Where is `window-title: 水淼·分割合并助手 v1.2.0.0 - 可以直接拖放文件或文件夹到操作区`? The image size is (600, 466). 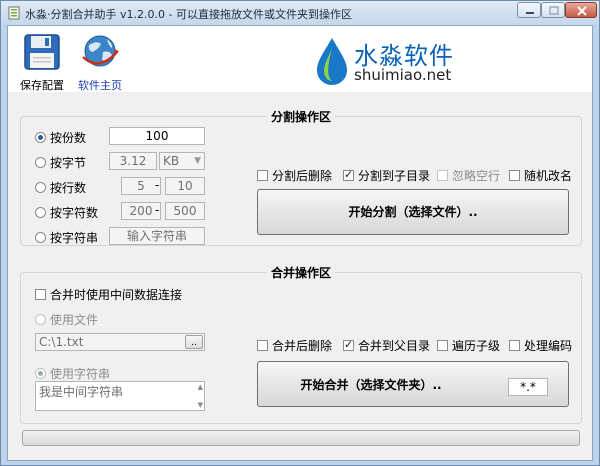 window-title: 水淼·分割合并助手 v1.2.0.0 - 可以直接拖放文件或文件夹到操作区 is located at coordinates (188, 14).